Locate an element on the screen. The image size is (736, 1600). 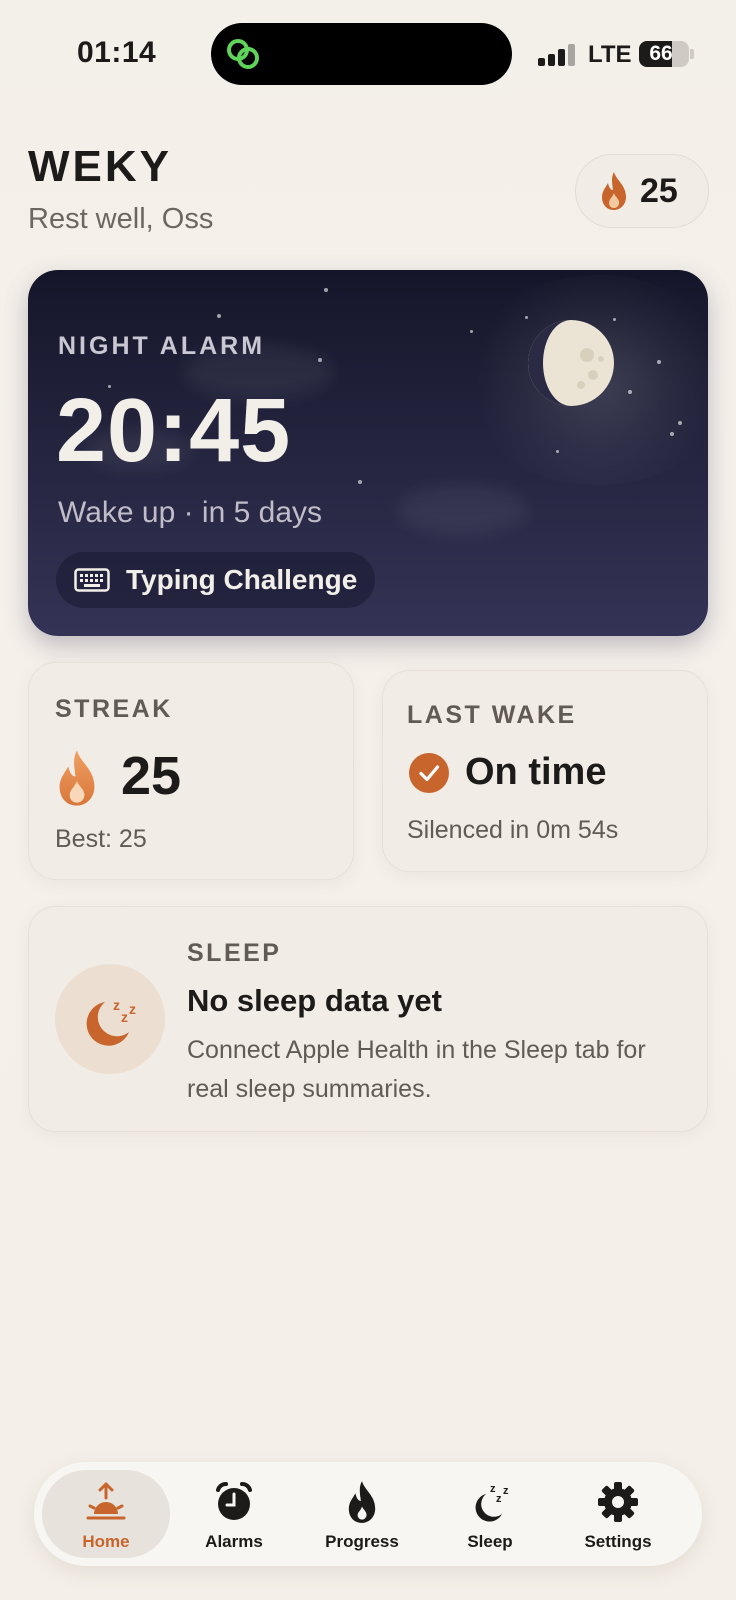
tab-home-label: Home is located at coordinates (106, 1541).